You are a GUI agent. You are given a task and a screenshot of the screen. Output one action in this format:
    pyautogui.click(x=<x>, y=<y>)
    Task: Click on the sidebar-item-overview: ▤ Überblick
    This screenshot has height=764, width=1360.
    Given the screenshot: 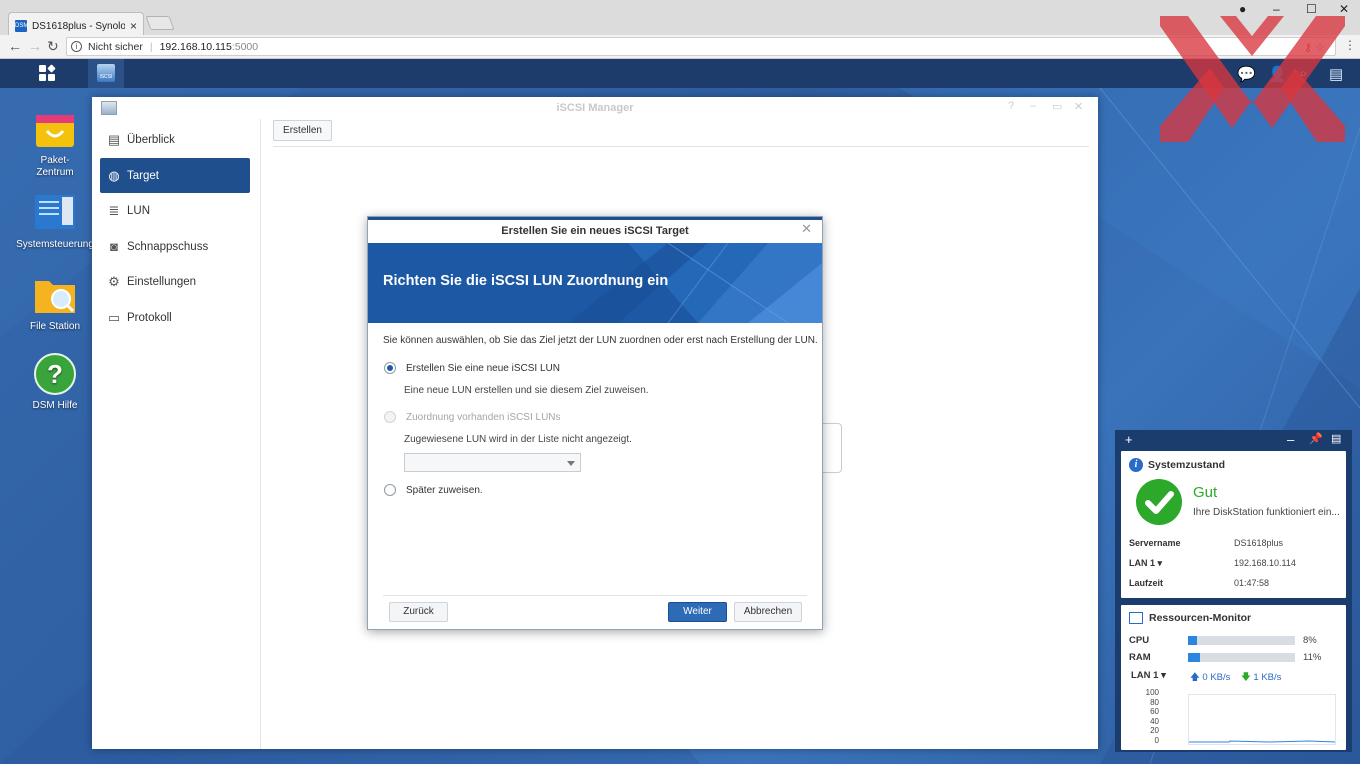 What is the action you would take?
    pyautogui.click(x=175, y=139)
    